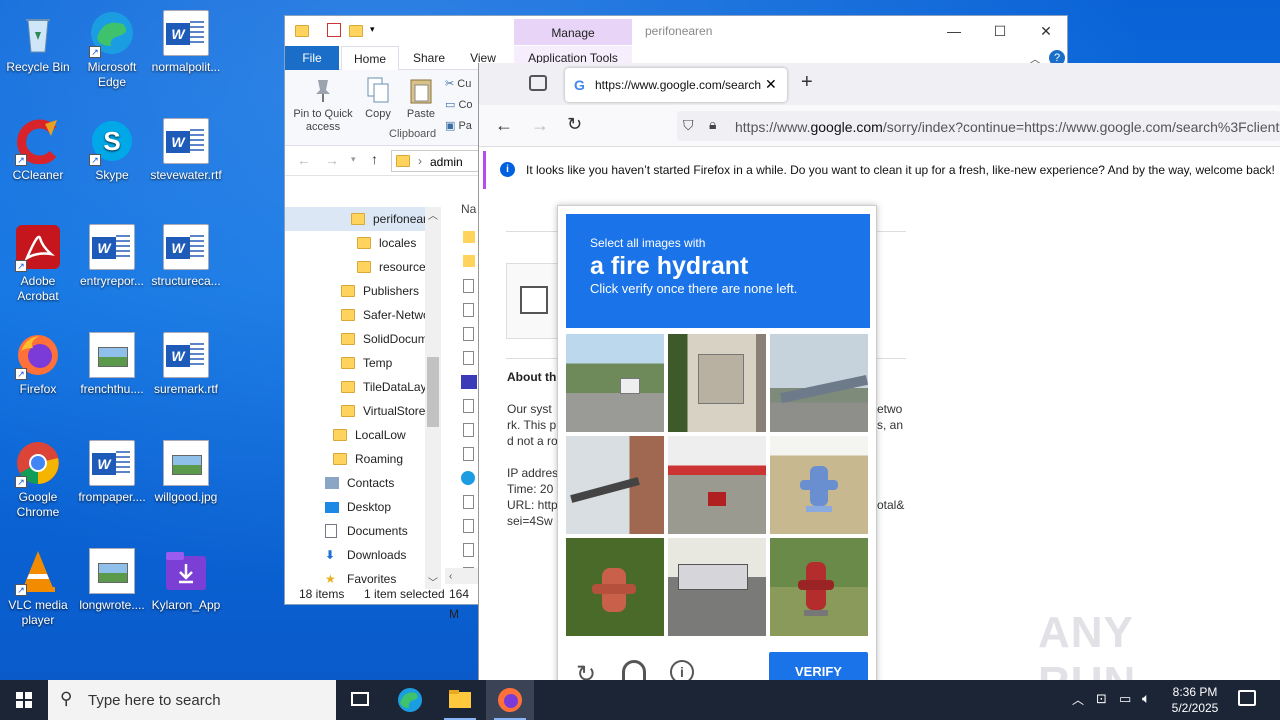 This screenshot has height=720, width=1280. I want to click on tree-item: Safer-Netwo, so click(385, 315).